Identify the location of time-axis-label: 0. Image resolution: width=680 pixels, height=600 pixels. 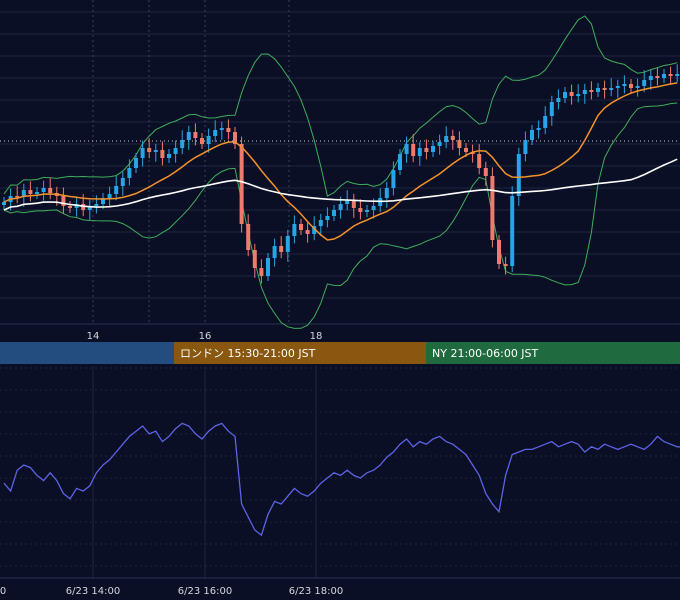
(3, 591).